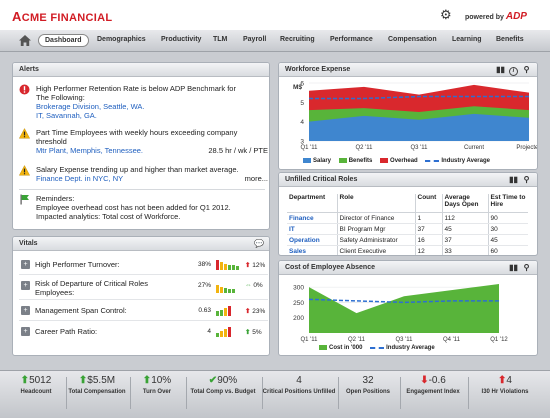 The height and width of the screenshot is (418, 550). Describe the element at coordinates (79, 178) in the screenshot. I see `alert-link: Finance Dept. in NYC, NY` at that location.